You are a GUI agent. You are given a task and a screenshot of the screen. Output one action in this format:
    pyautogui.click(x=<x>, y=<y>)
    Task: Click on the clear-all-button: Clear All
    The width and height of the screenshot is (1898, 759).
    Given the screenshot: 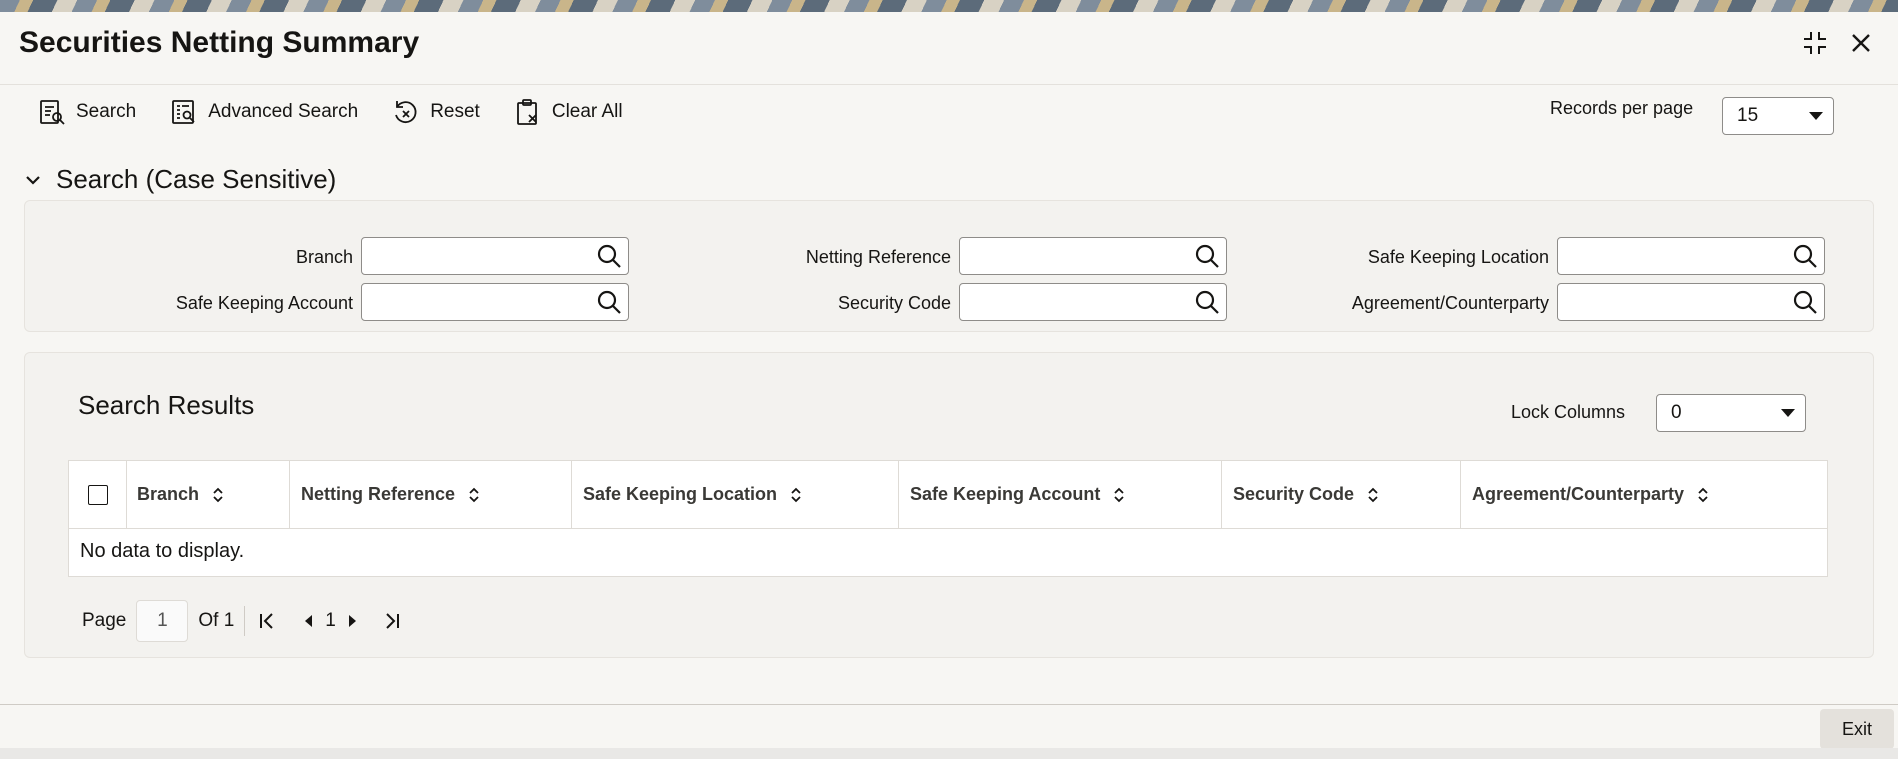 What is the action you would take?
    pyautogui.click(x=568, y=112)
    